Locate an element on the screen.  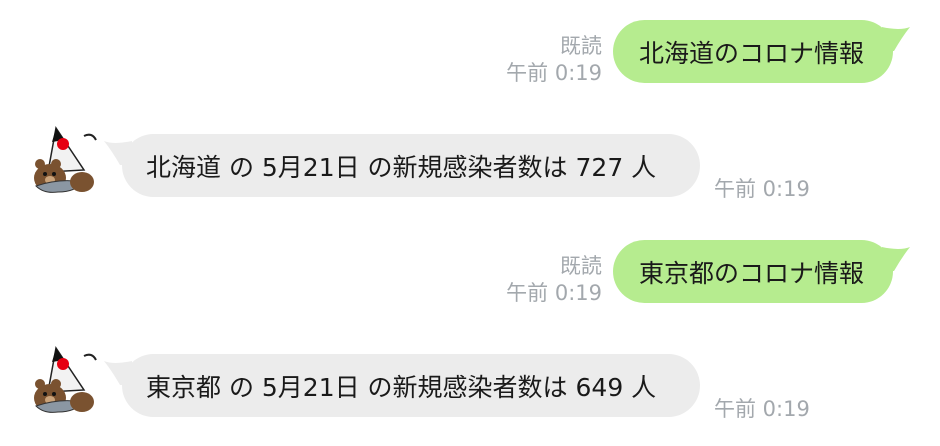
message-bubble: 東京都 の 5月21日 の新規感染者数は 649 人 is located at coordinates (411, 385).